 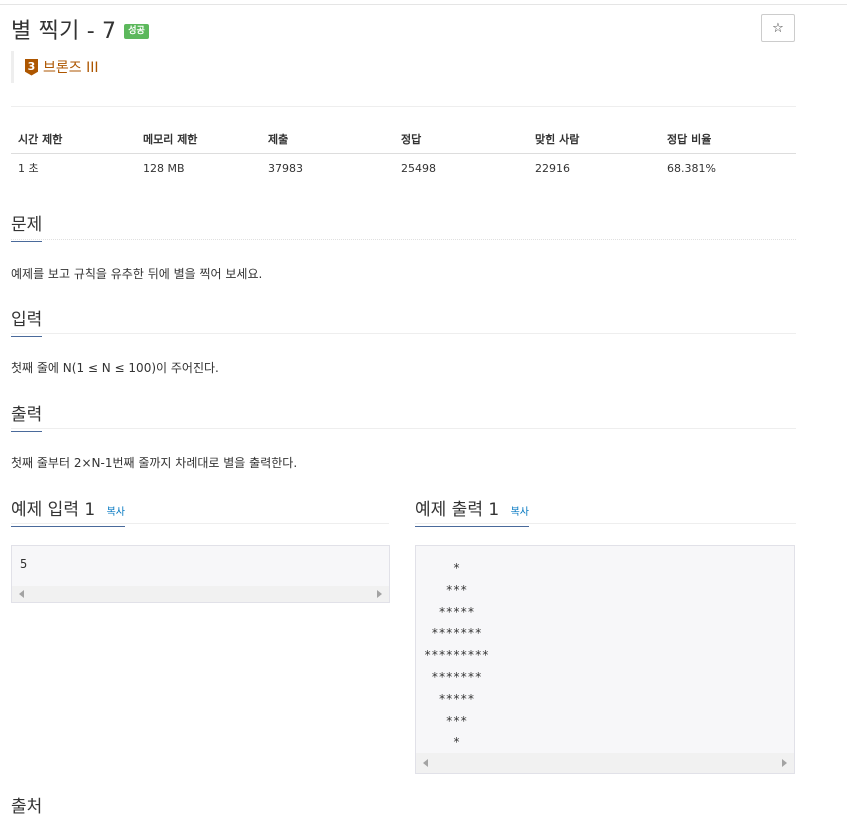 What do you see at coordinates (403, 106) in the screenshot?
I see `divider` at bounding box center [403, 106].